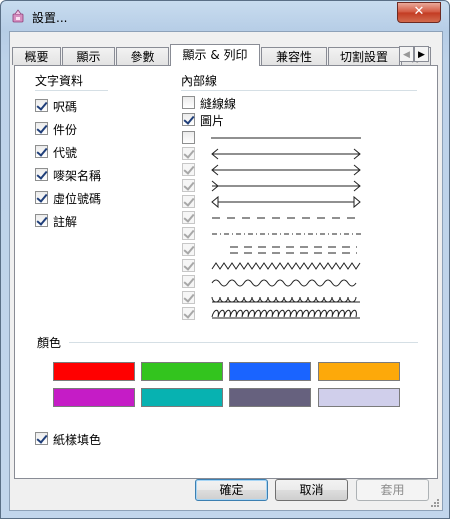 The height and width of the screenshot is (519, 450). Describe the element at coordinates (77, 440) in the screenshot. I see `paper-fill-label: 紙樣填色` at that location.